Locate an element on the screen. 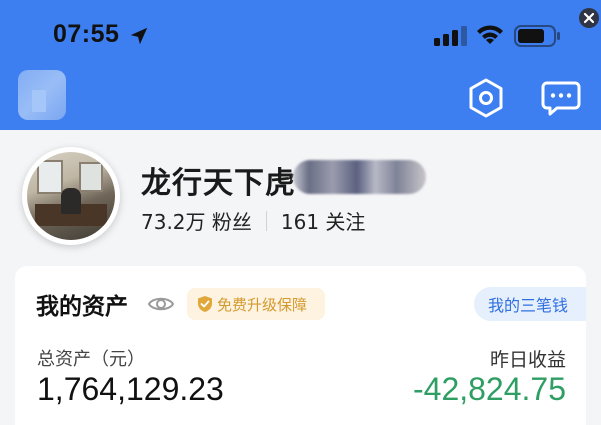  shield-icon is located at coordinates (205, 304).